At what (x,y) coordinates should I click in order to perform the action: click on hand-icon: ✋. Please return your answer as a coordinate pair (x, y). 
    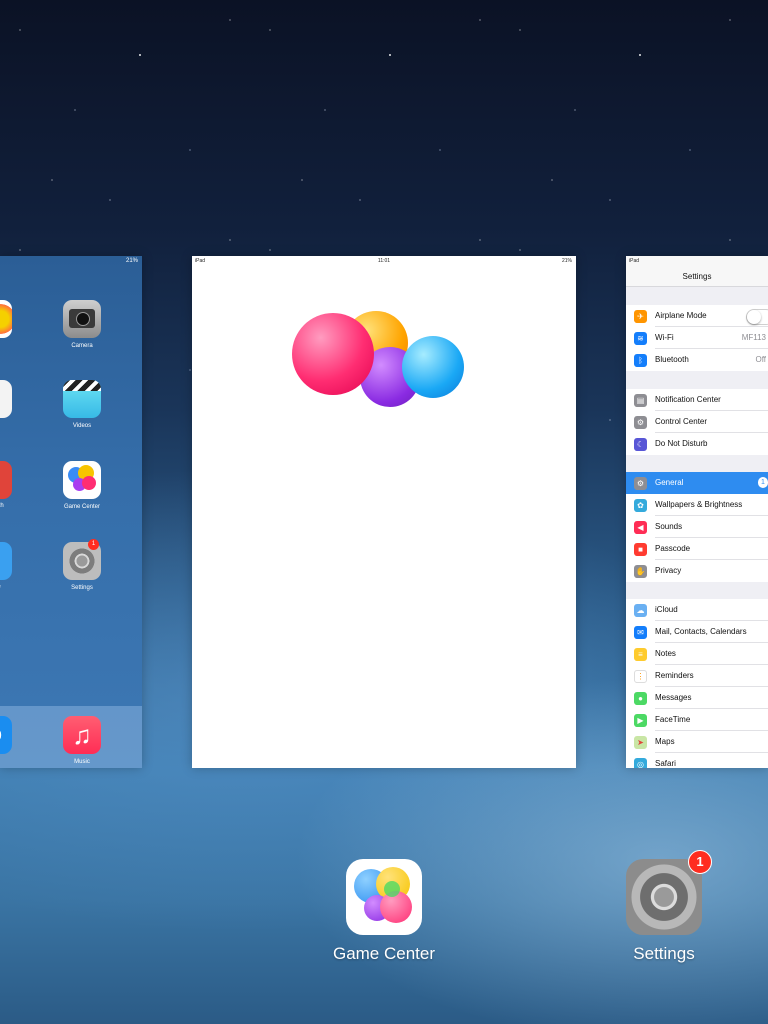
    Looking at the image, I should click on (640, 571).